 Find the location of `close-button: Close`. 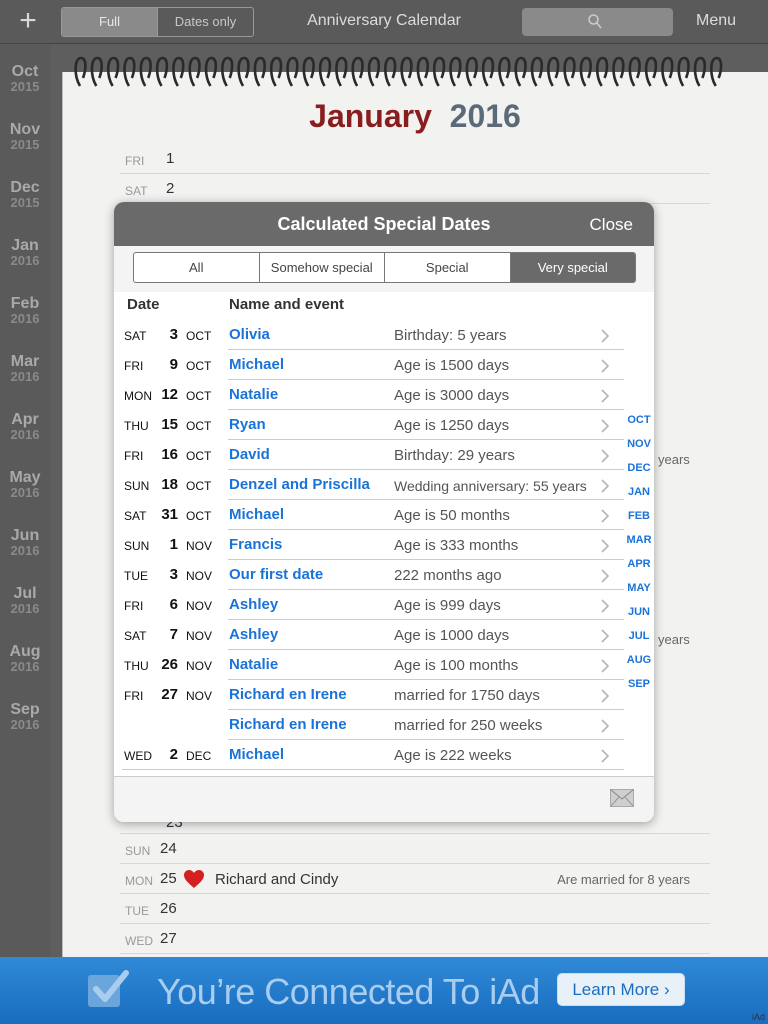

close-button: Close is located at coordinates (611, 225).